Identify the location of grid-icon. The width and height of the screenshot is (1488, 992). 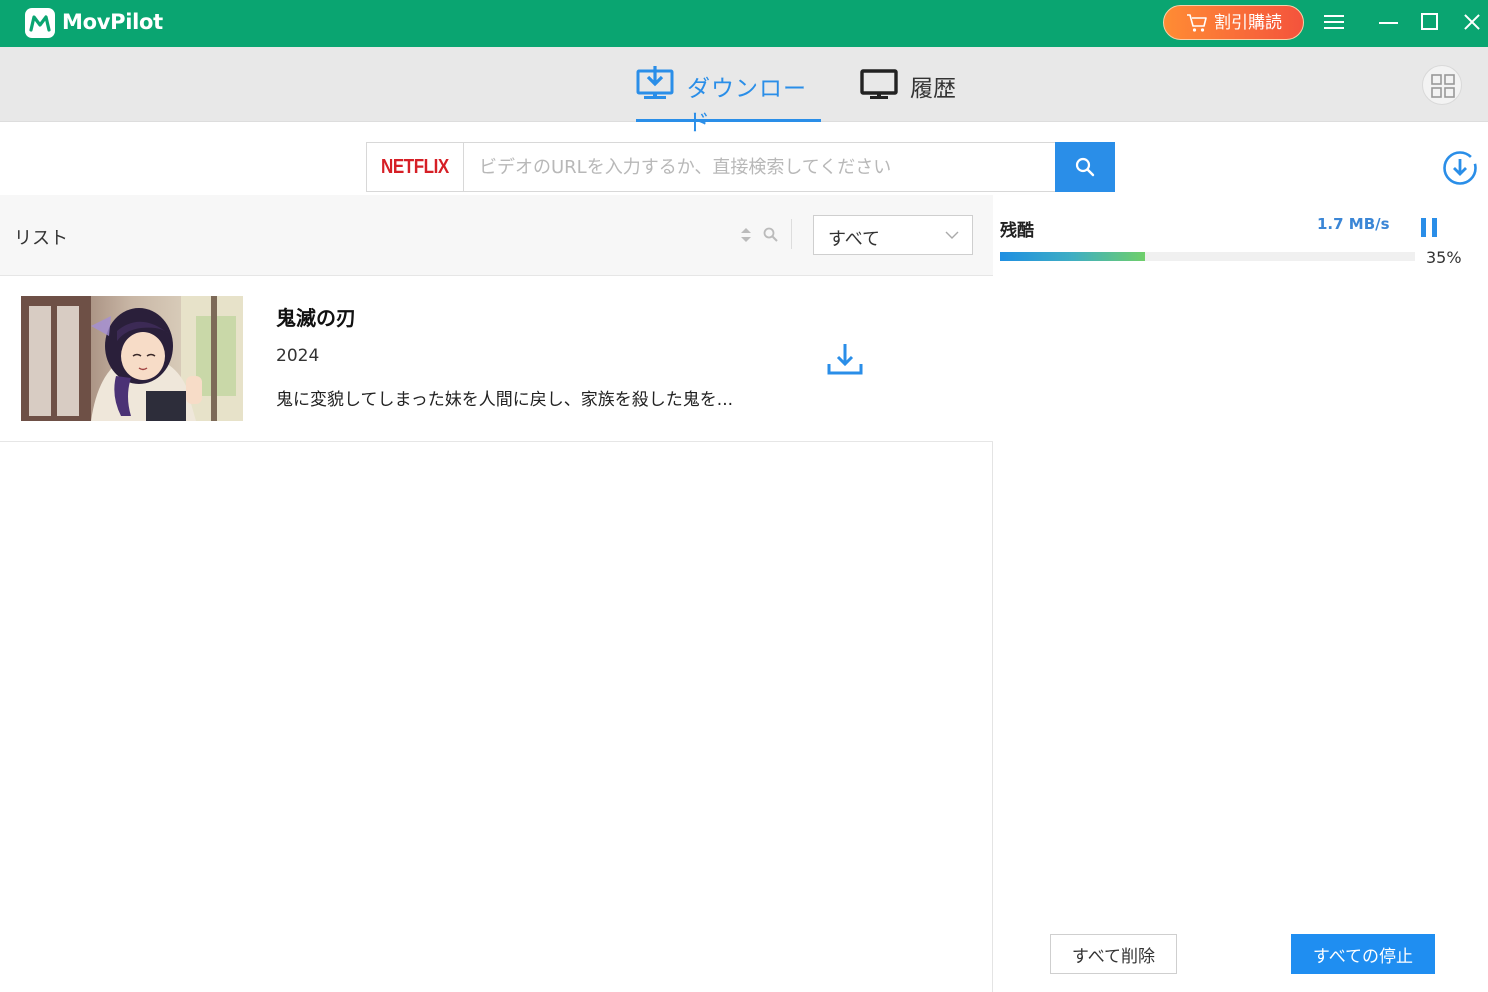
(1443, 86).